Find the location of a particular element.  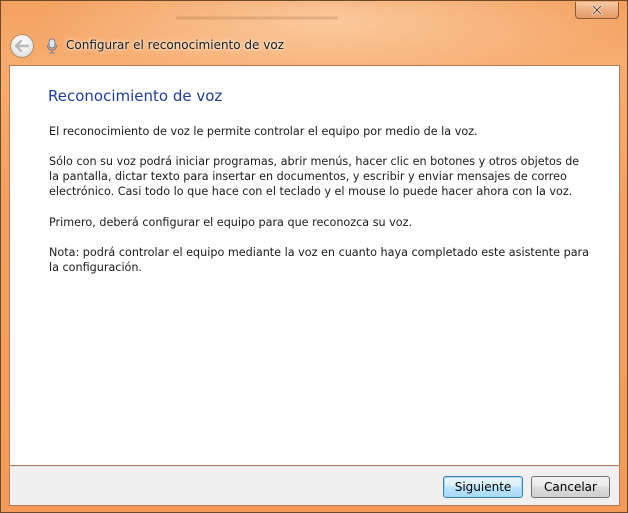

background-ghost-text: ▂▂▂▂▂▂▂▂▂▂▂▂▂▂▂▂▂▂▂▂▂ is located at coordinates (257, 14).